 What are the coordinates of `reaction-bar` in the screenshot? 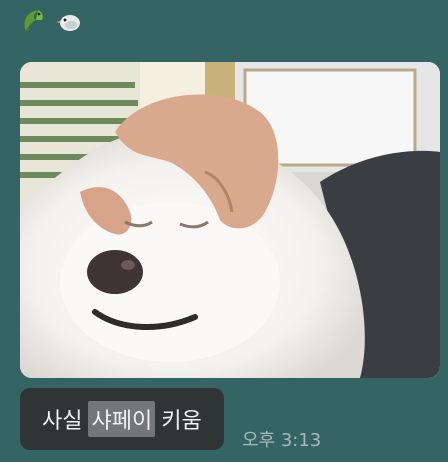 It's located at (51, 21).